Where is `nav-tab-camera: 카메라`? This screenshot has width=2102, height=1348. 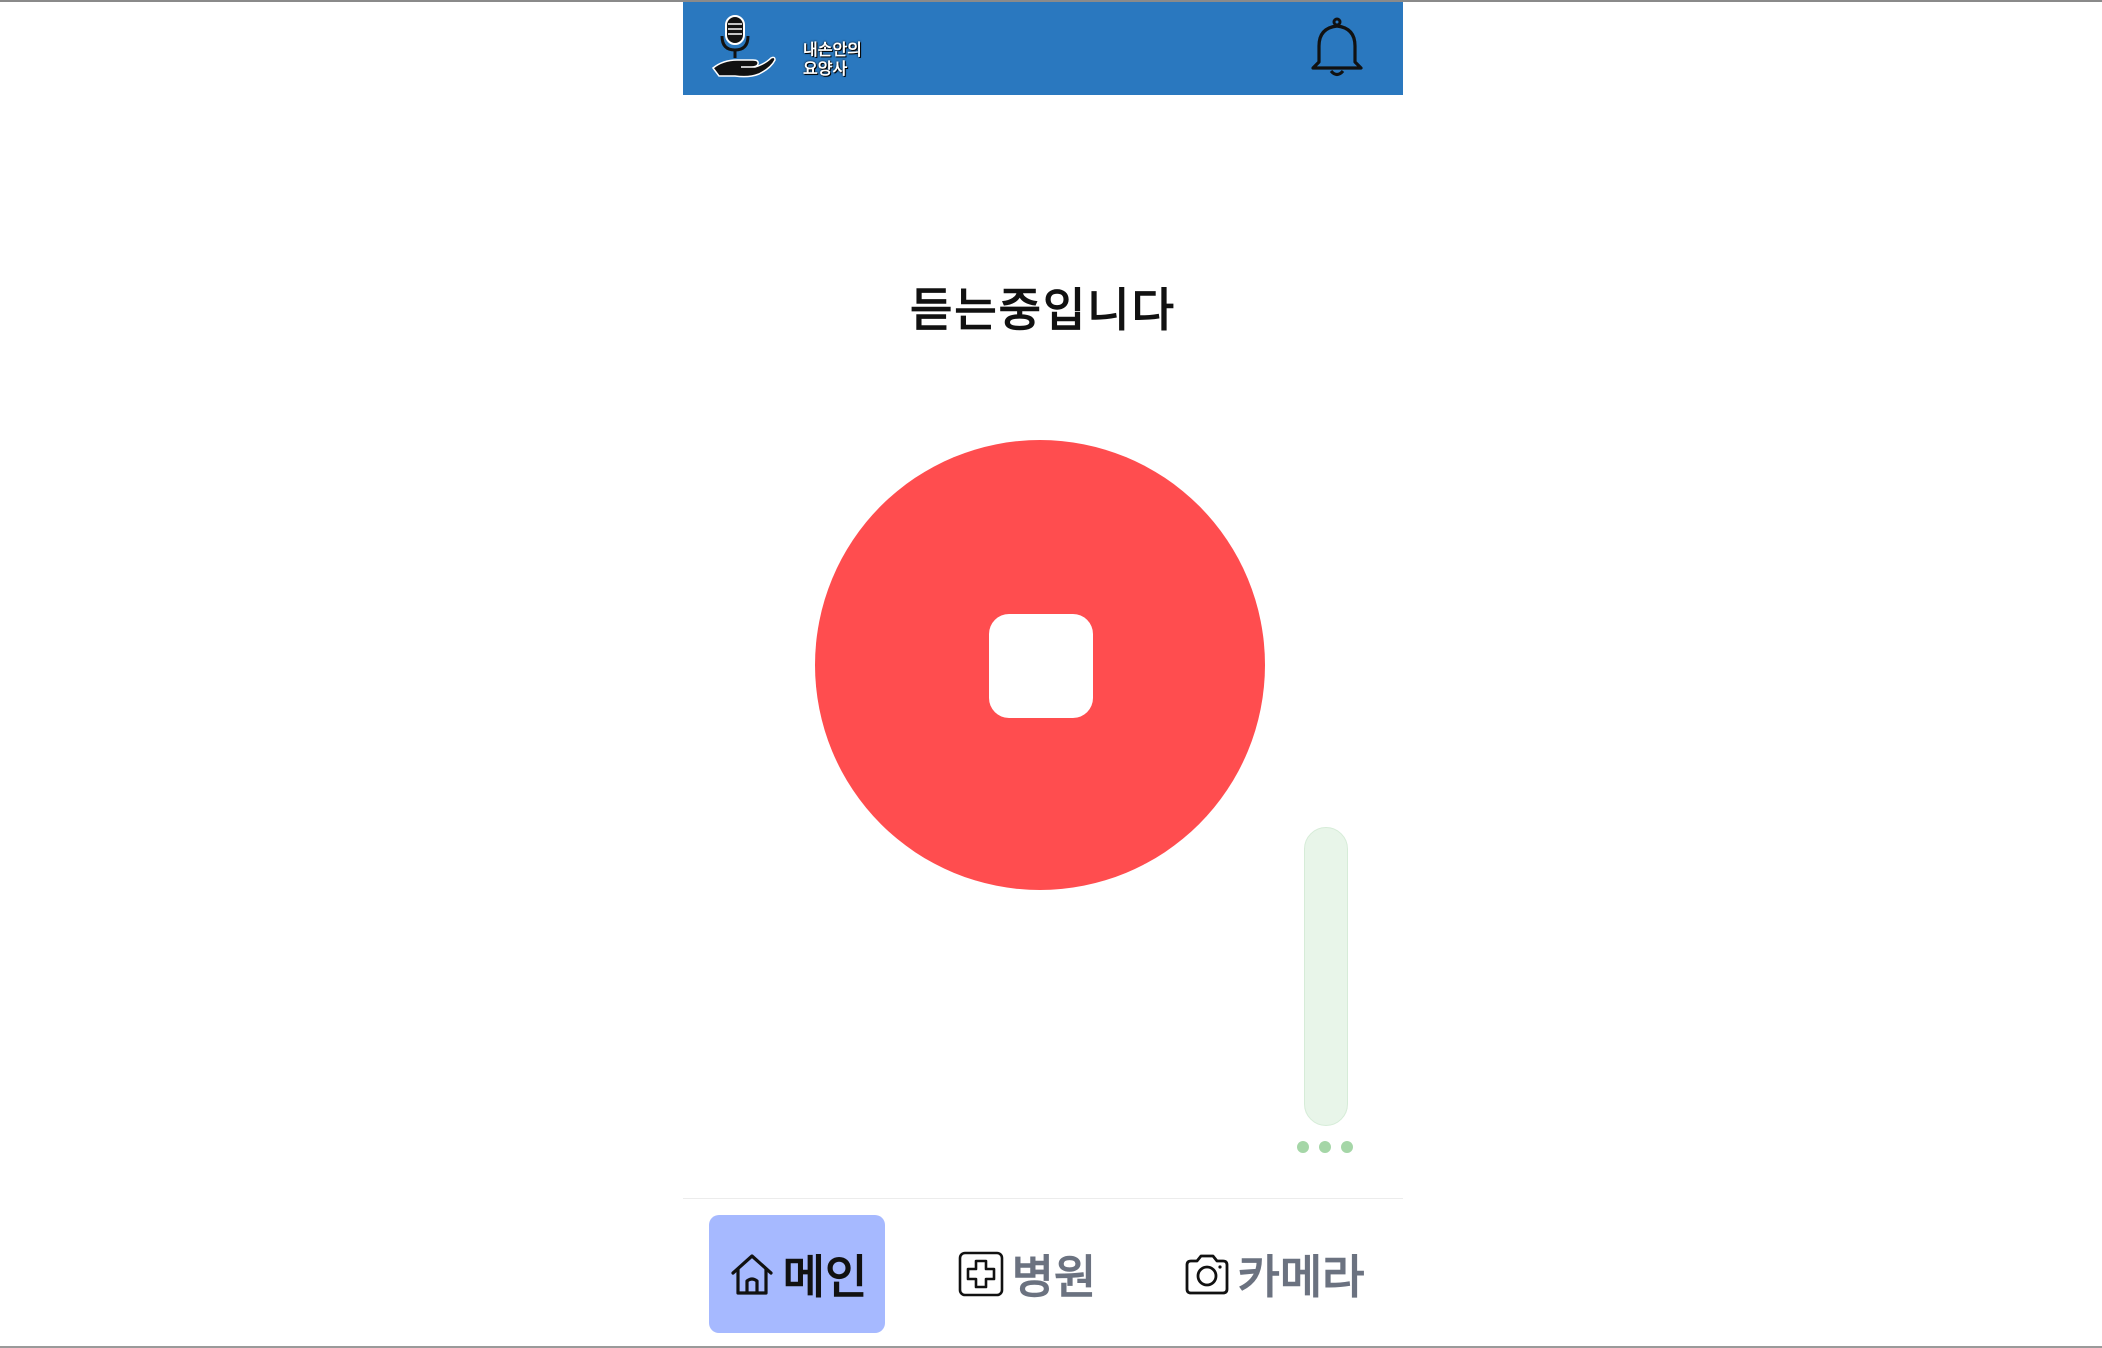 nav-tab-camera: 카메라 is located at coordinates (1273, 1274).